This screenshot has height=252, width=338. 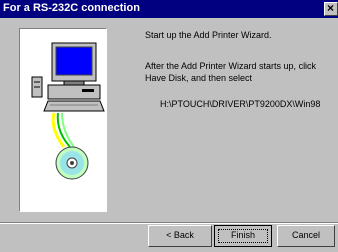 I want to click on computer-icon, so click(x=68, y=95).